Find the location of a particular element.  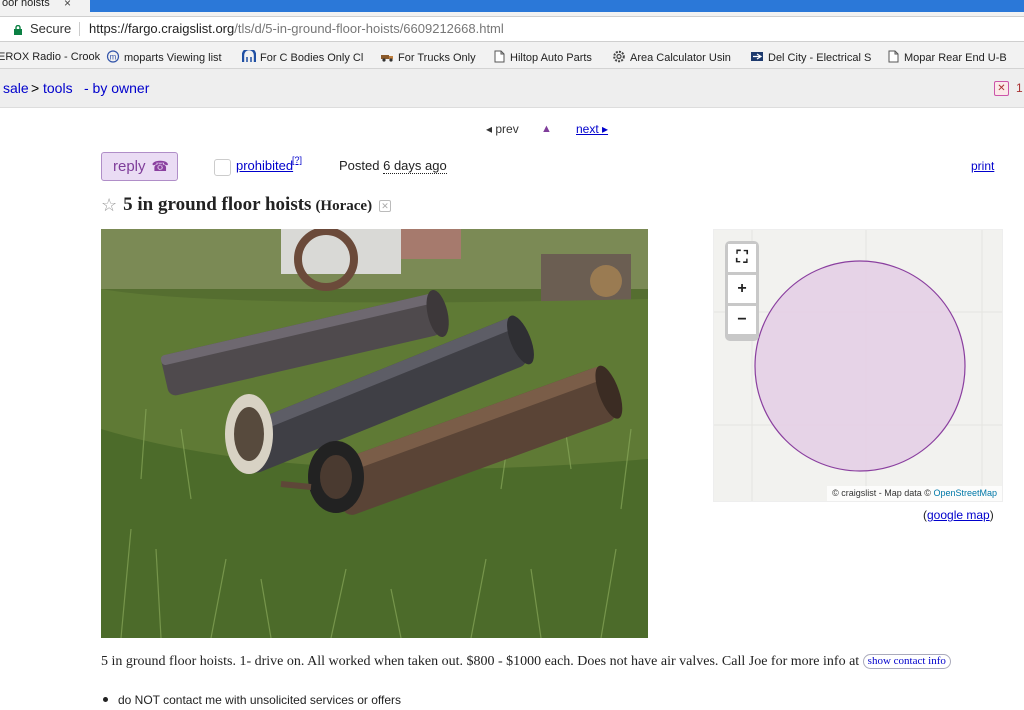

gear-icon is located at coordinates (619, 56).